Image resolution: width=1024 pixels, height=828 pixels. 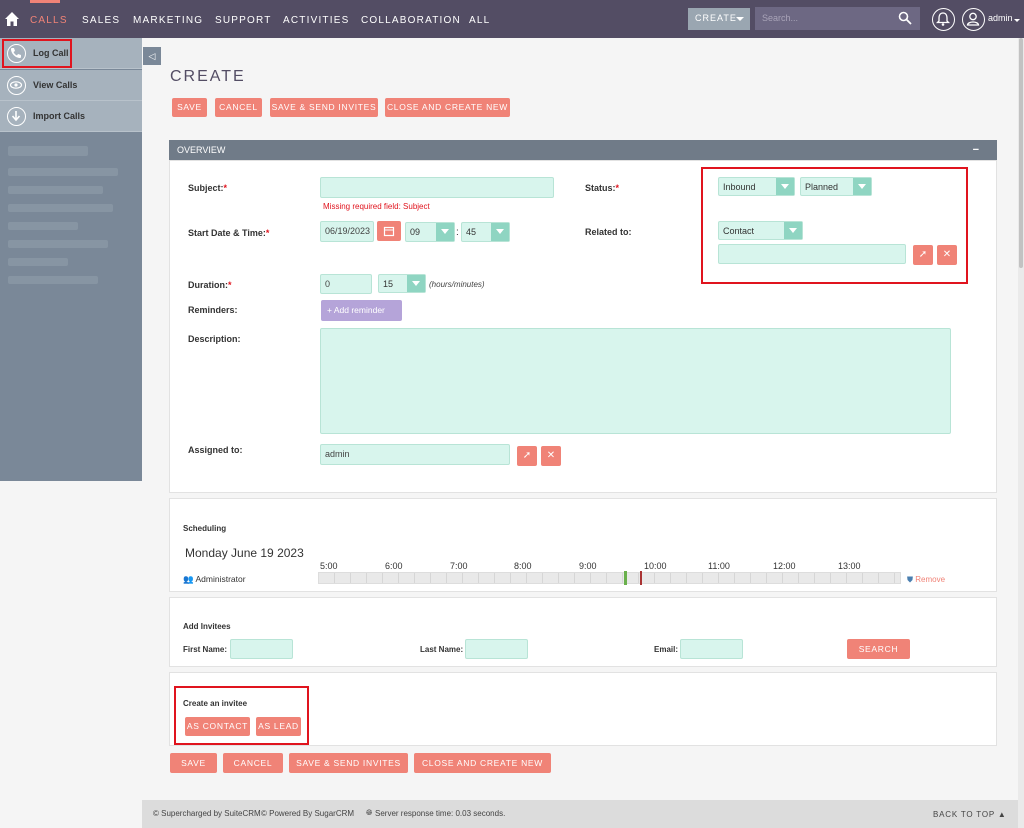 I want to click on sidebar-item-view-calls: View Calls, so click(x=71, y=85).